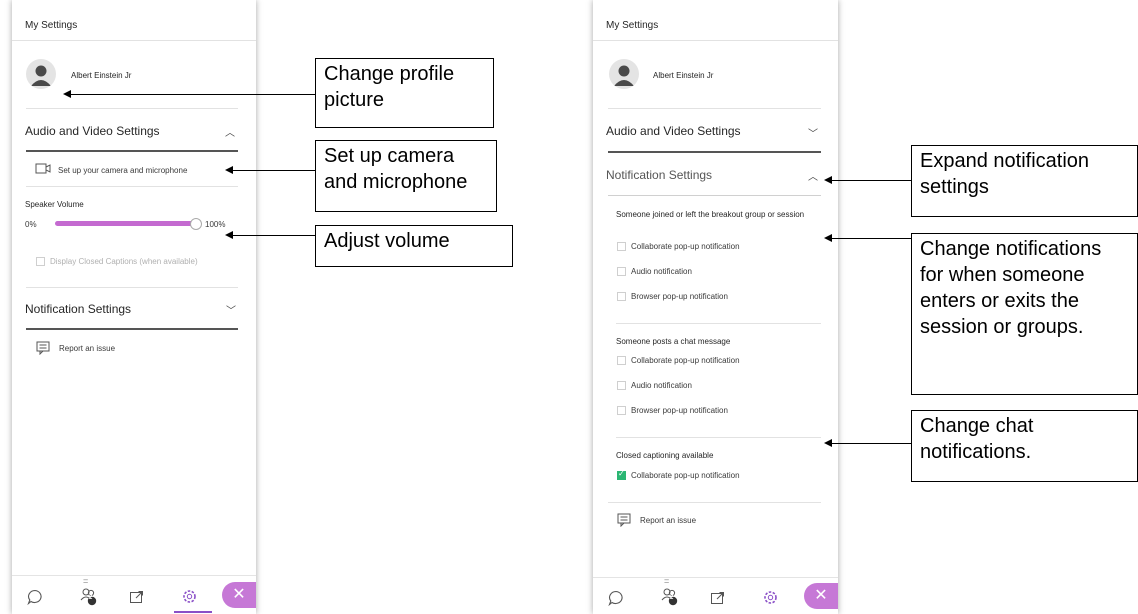 This screenshot has height=614, width=1138. Describe the element at coordinates (661, 385) in the screenshot. I see `chat-audio-label: Audio notification` at that location.